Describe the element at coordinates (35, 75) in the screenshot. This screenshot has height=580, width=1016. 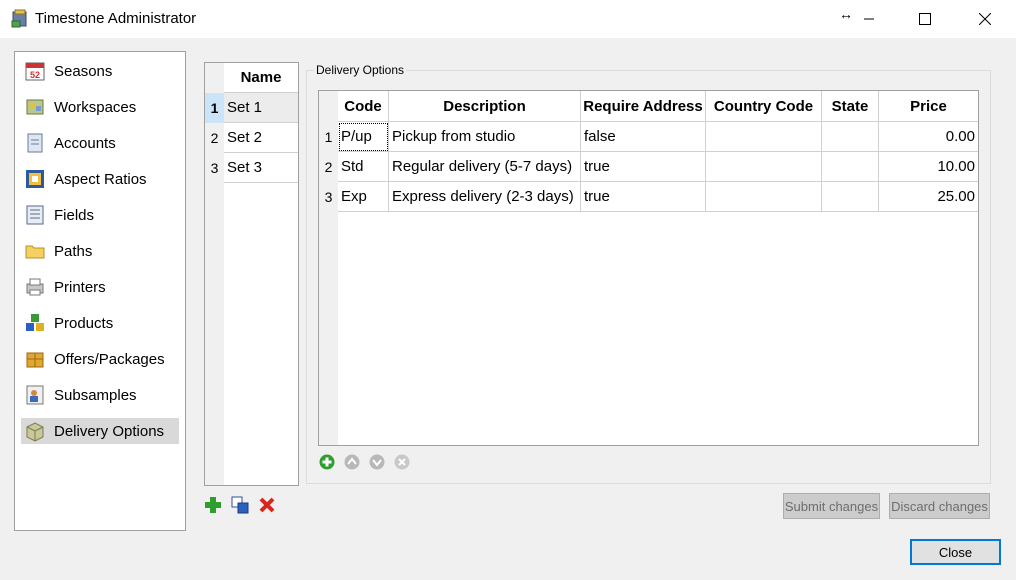
I see `svg-text: 52` at that location.